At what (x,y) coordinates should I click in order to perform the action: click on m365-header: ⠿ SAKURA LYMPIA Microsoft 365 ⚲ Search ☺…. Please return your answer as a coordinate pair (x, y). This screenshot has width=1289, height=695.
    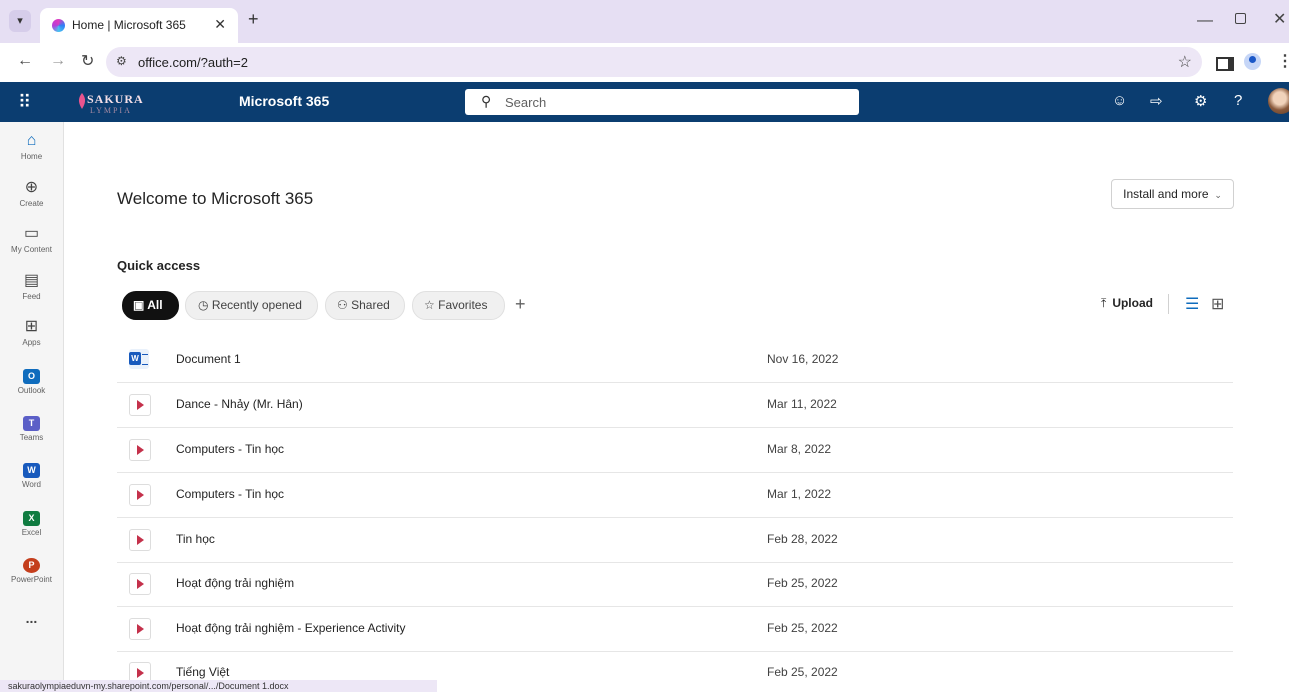
    Looking at the image, I should click on (644, 102).